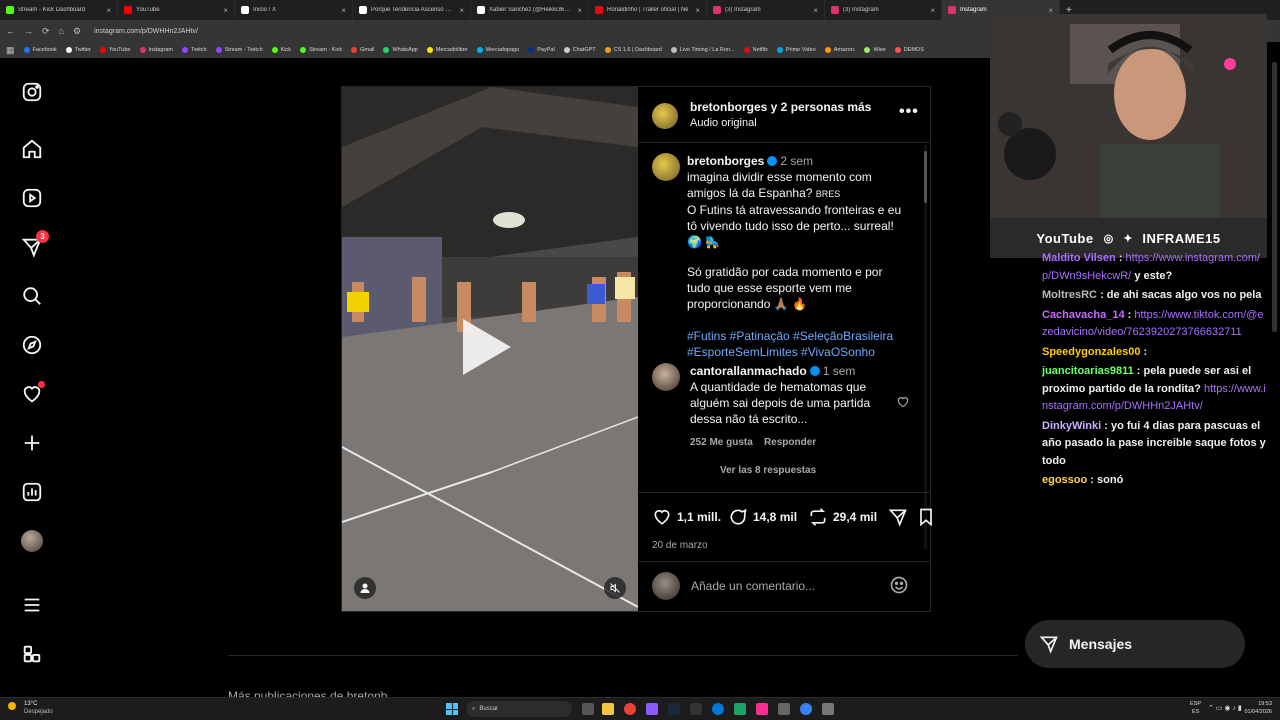 This screenshot has width=1280, height=720. Describe the element at coordinates (1274, 197) in the screenshot. I see `page-scrollbar` at that location.